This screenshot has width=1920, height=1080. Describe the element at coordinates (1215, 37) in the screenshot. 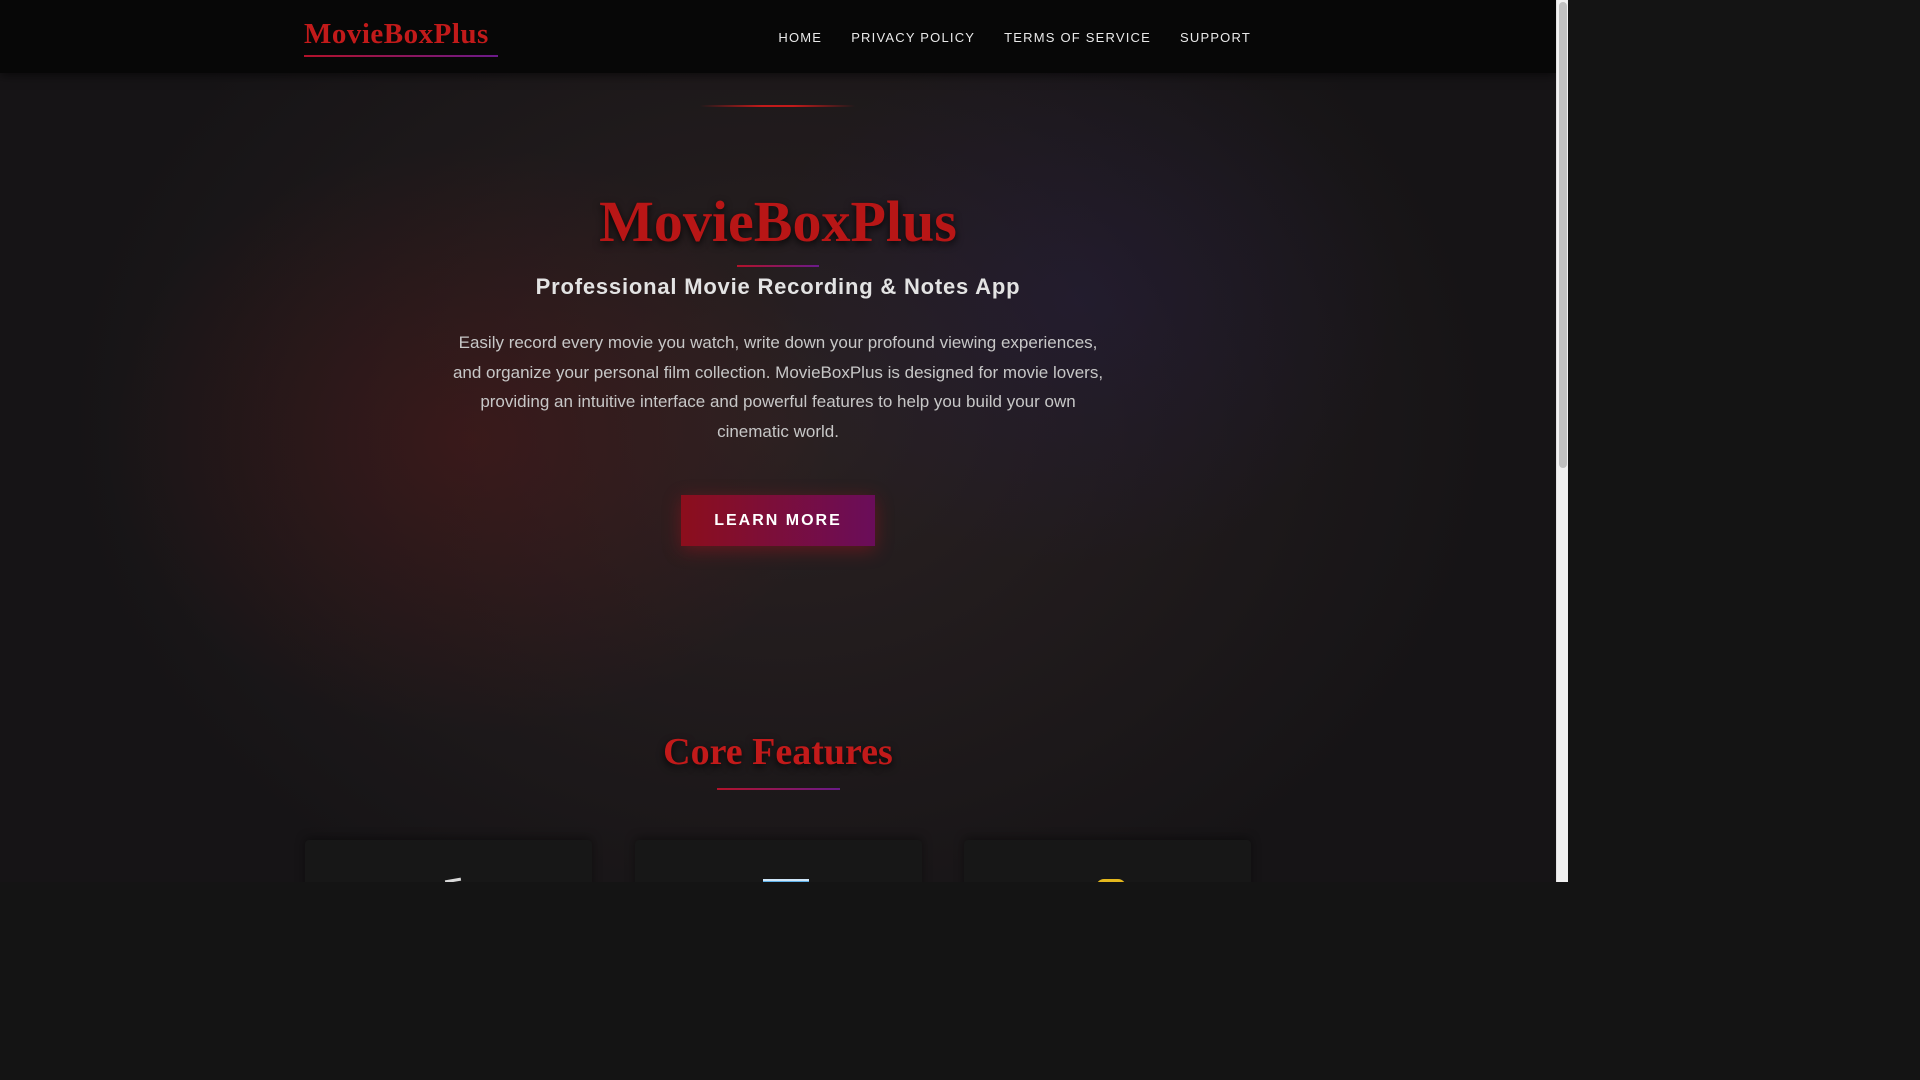

I see `nav-support: SUPPORT` at that location.